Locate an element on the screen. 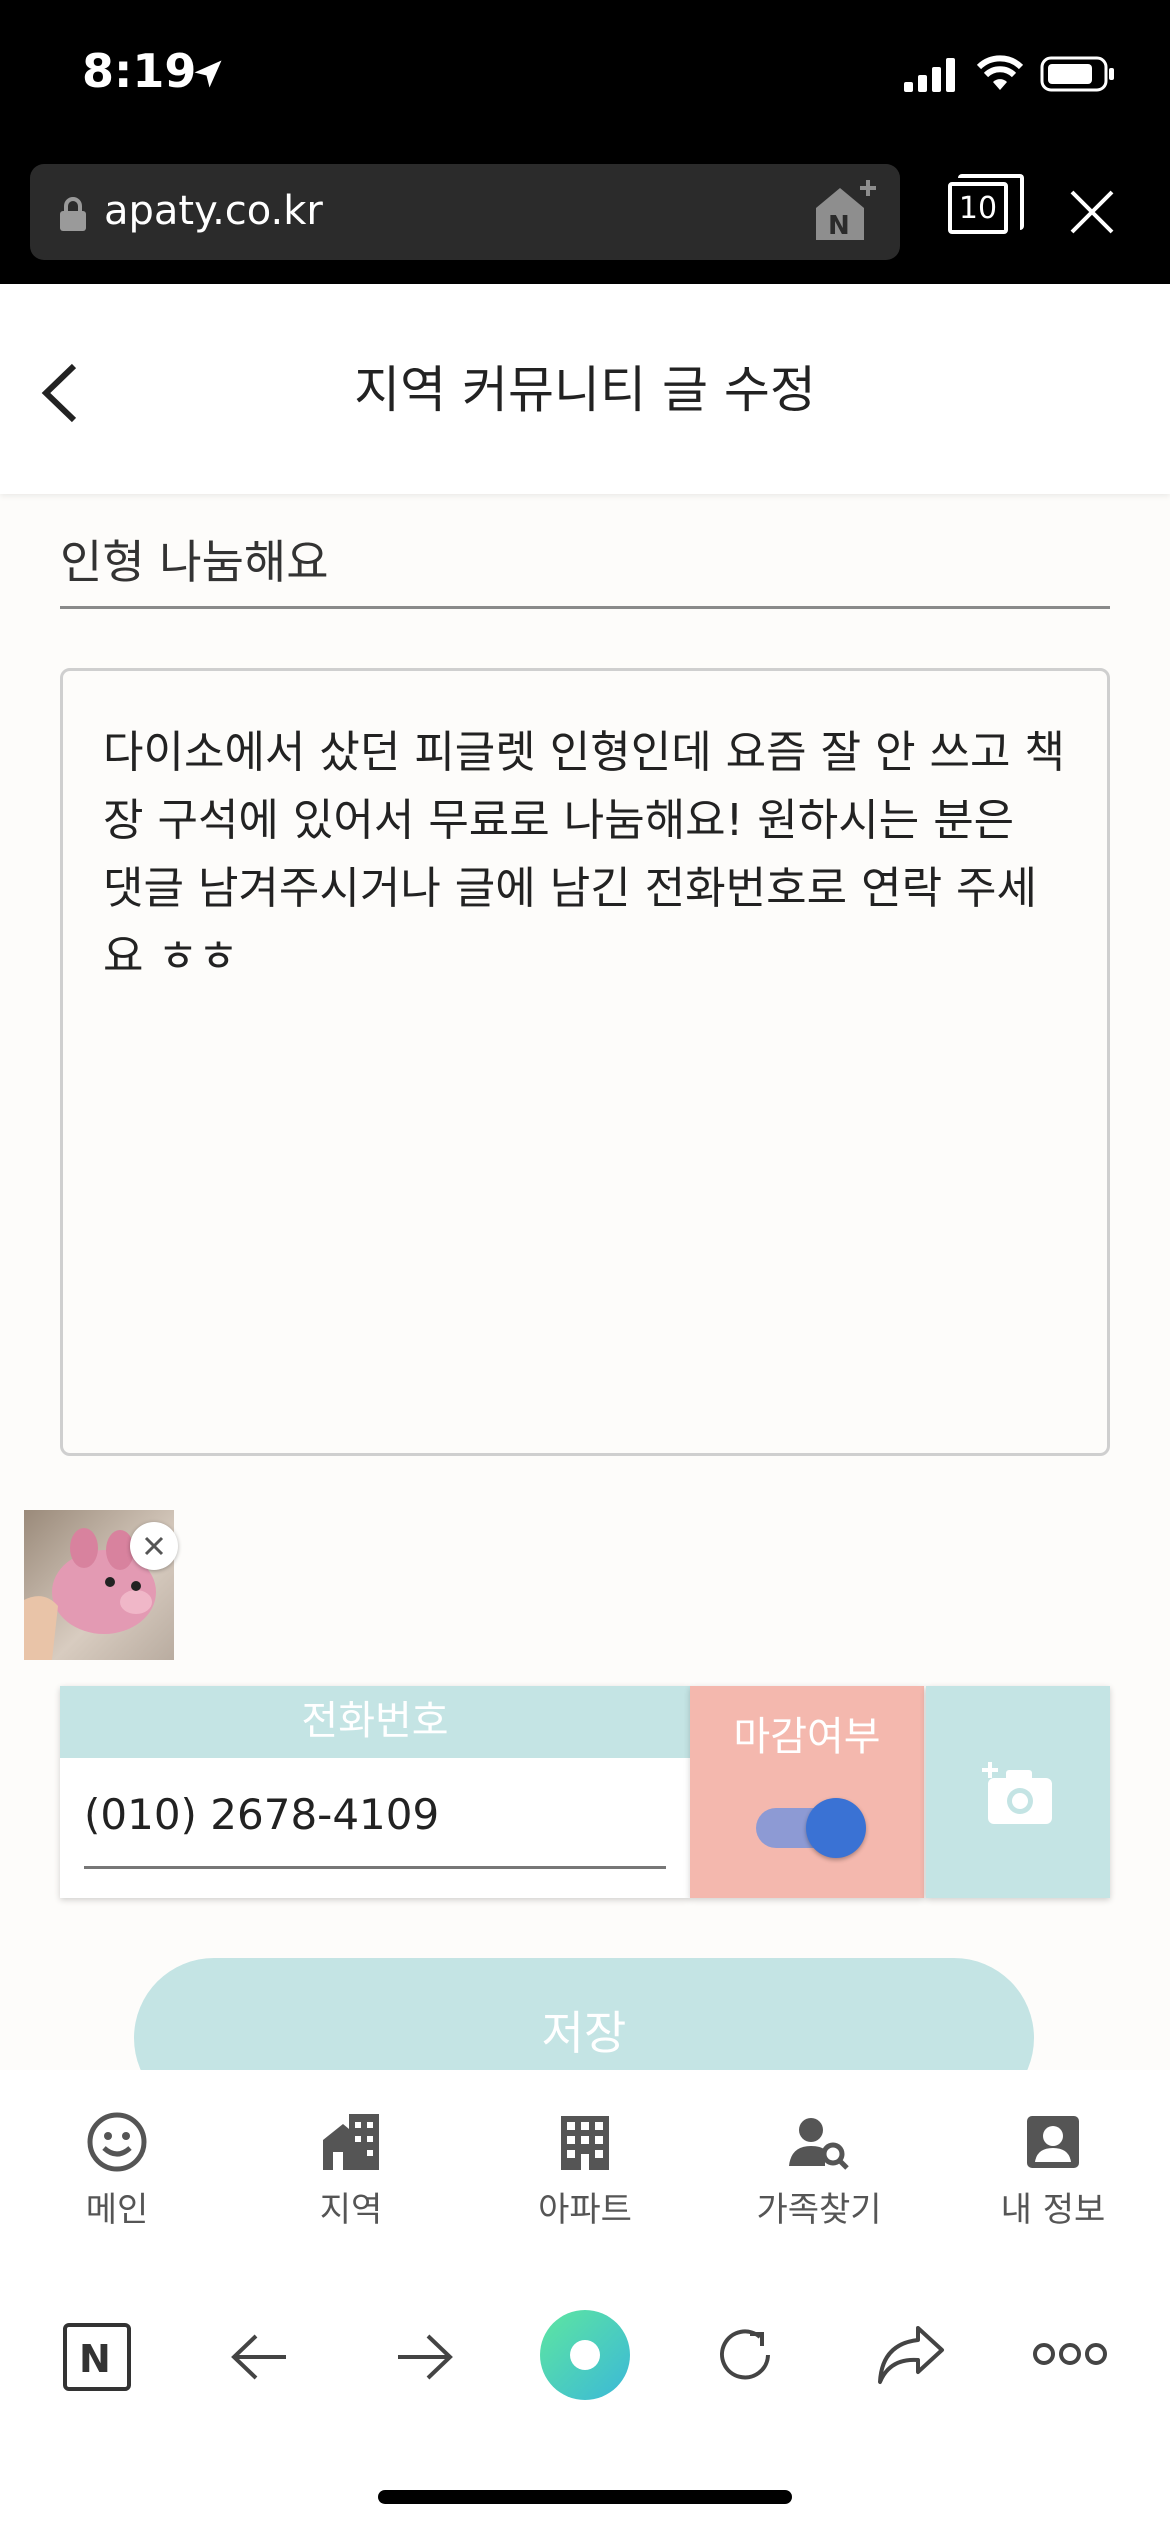 The width and height of the screenshot is (1170, 2532). family-search-icon is located at coordinates (819, 2144).